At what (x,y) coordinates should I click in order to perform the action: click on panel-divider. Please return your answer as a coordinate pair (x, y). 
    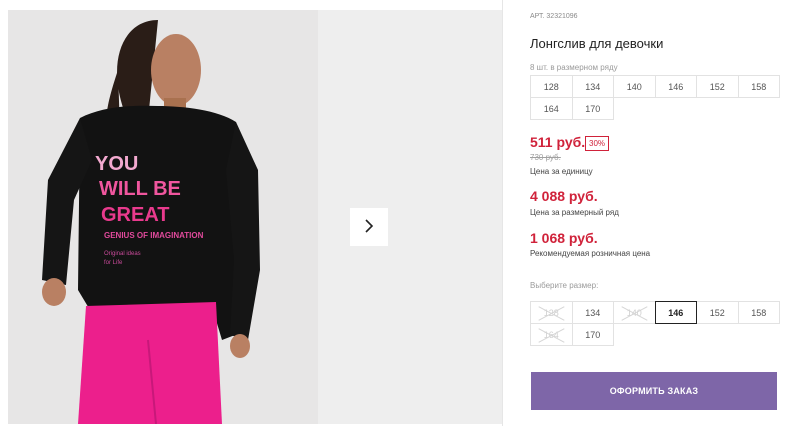
    Looking at the image, I should click on (502, 213).